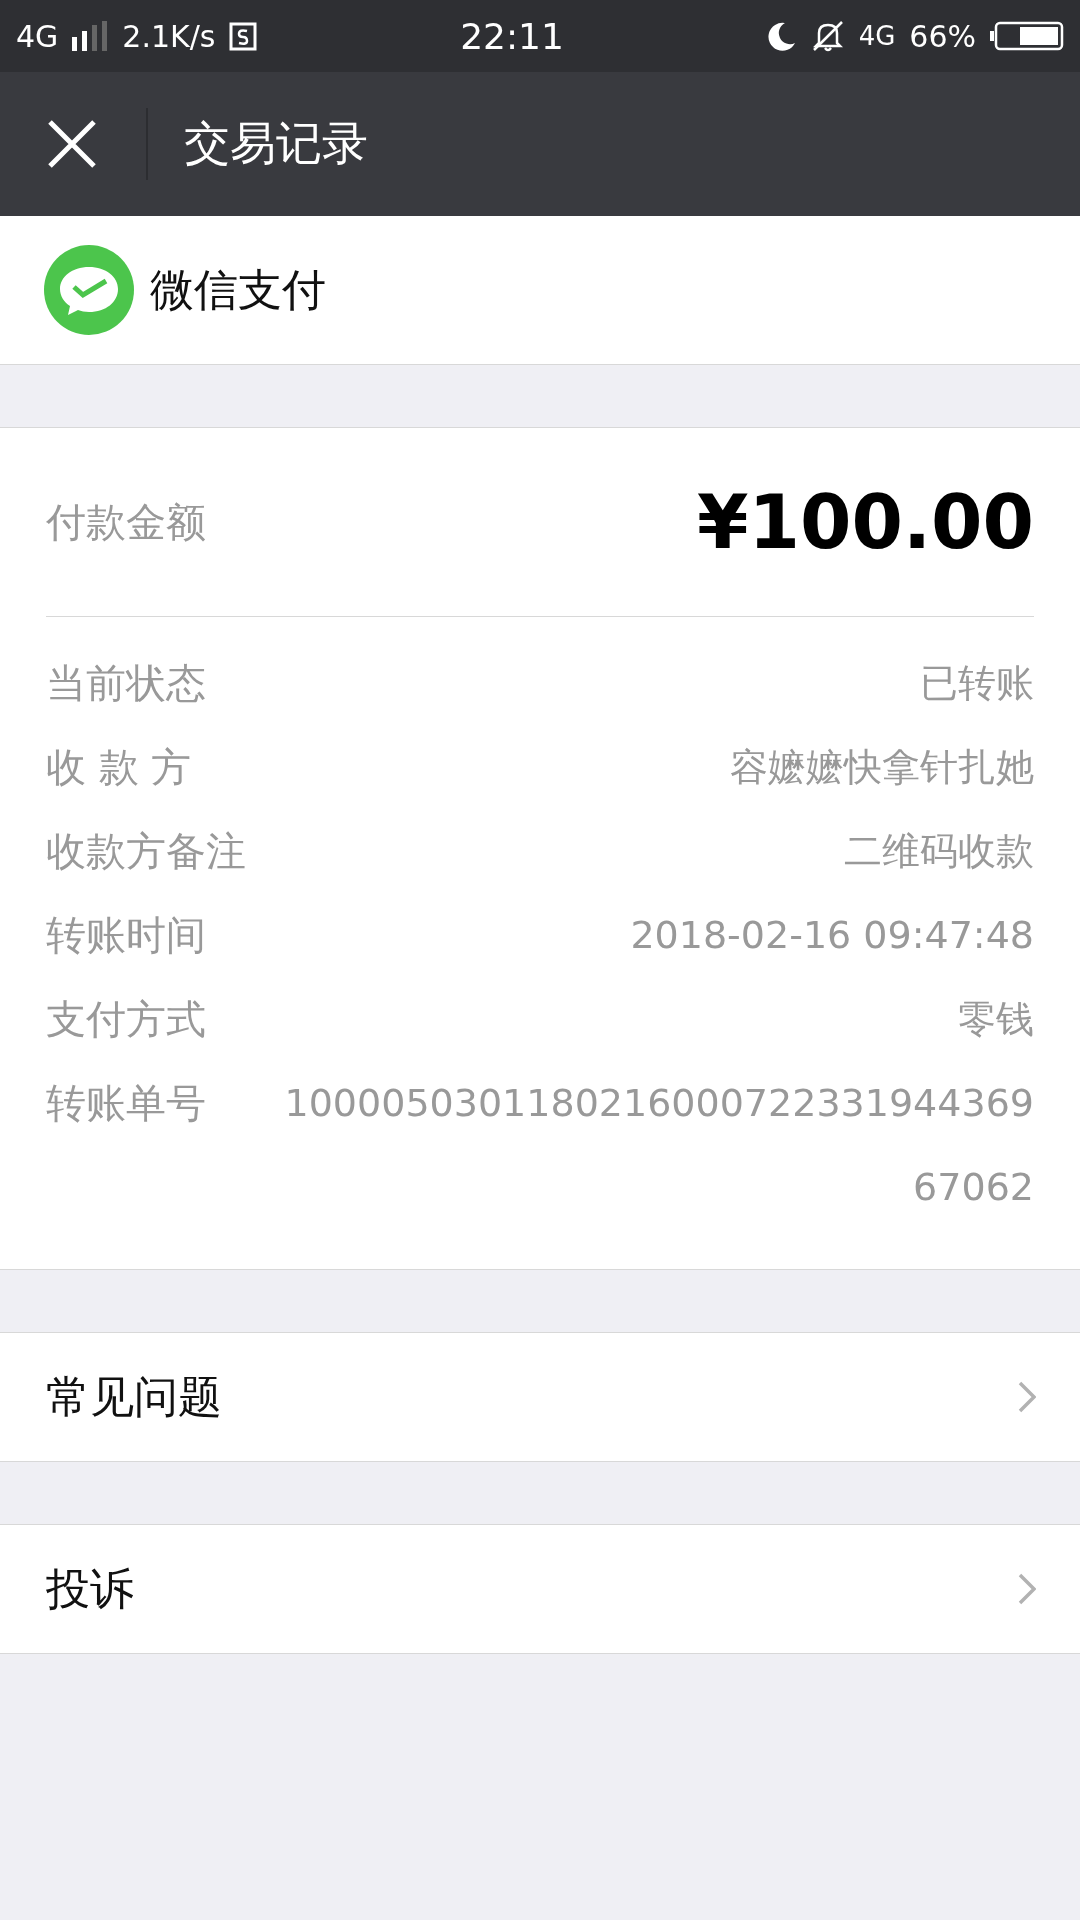 This screenshot has height=1920, width=1080. Describe the element at coordinates (540, 1589) in the screenshot. I see `menu-link: 投诉` at that location.